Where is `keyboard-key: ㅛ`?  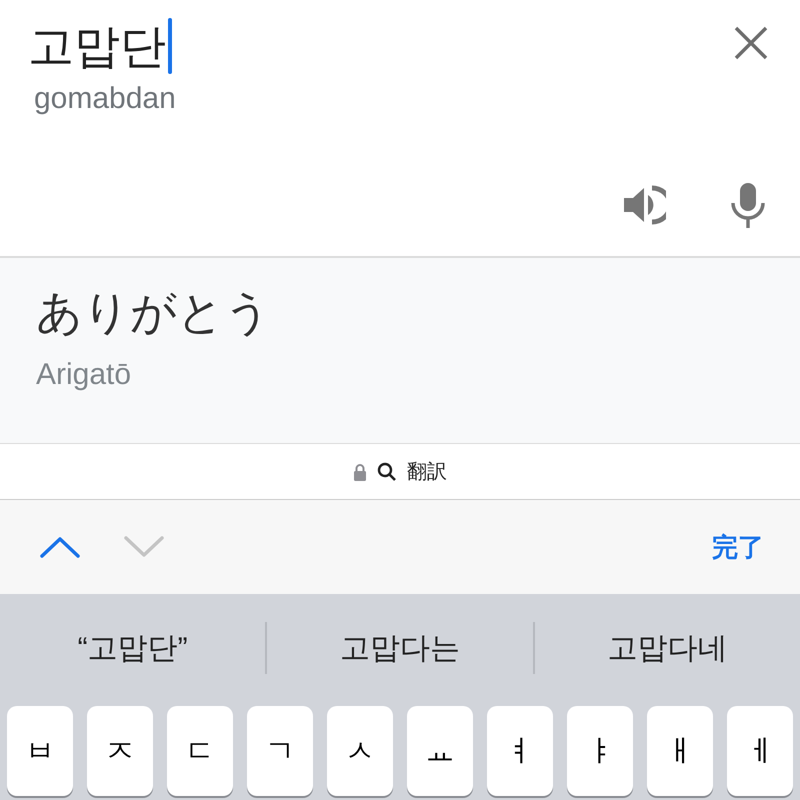 keyboard-key: ㅛ is located at coordinates (440, 751).